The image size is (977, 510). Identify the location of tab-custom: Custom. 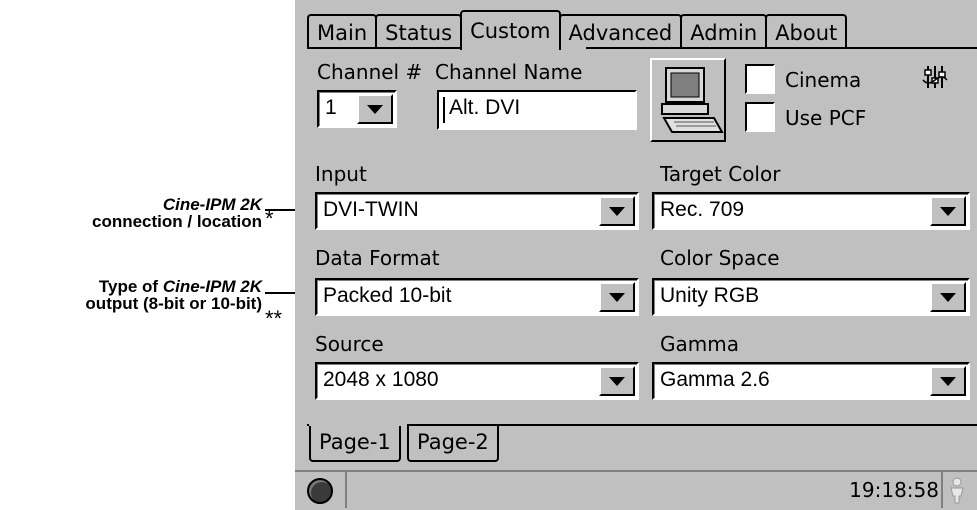
(510, 30).